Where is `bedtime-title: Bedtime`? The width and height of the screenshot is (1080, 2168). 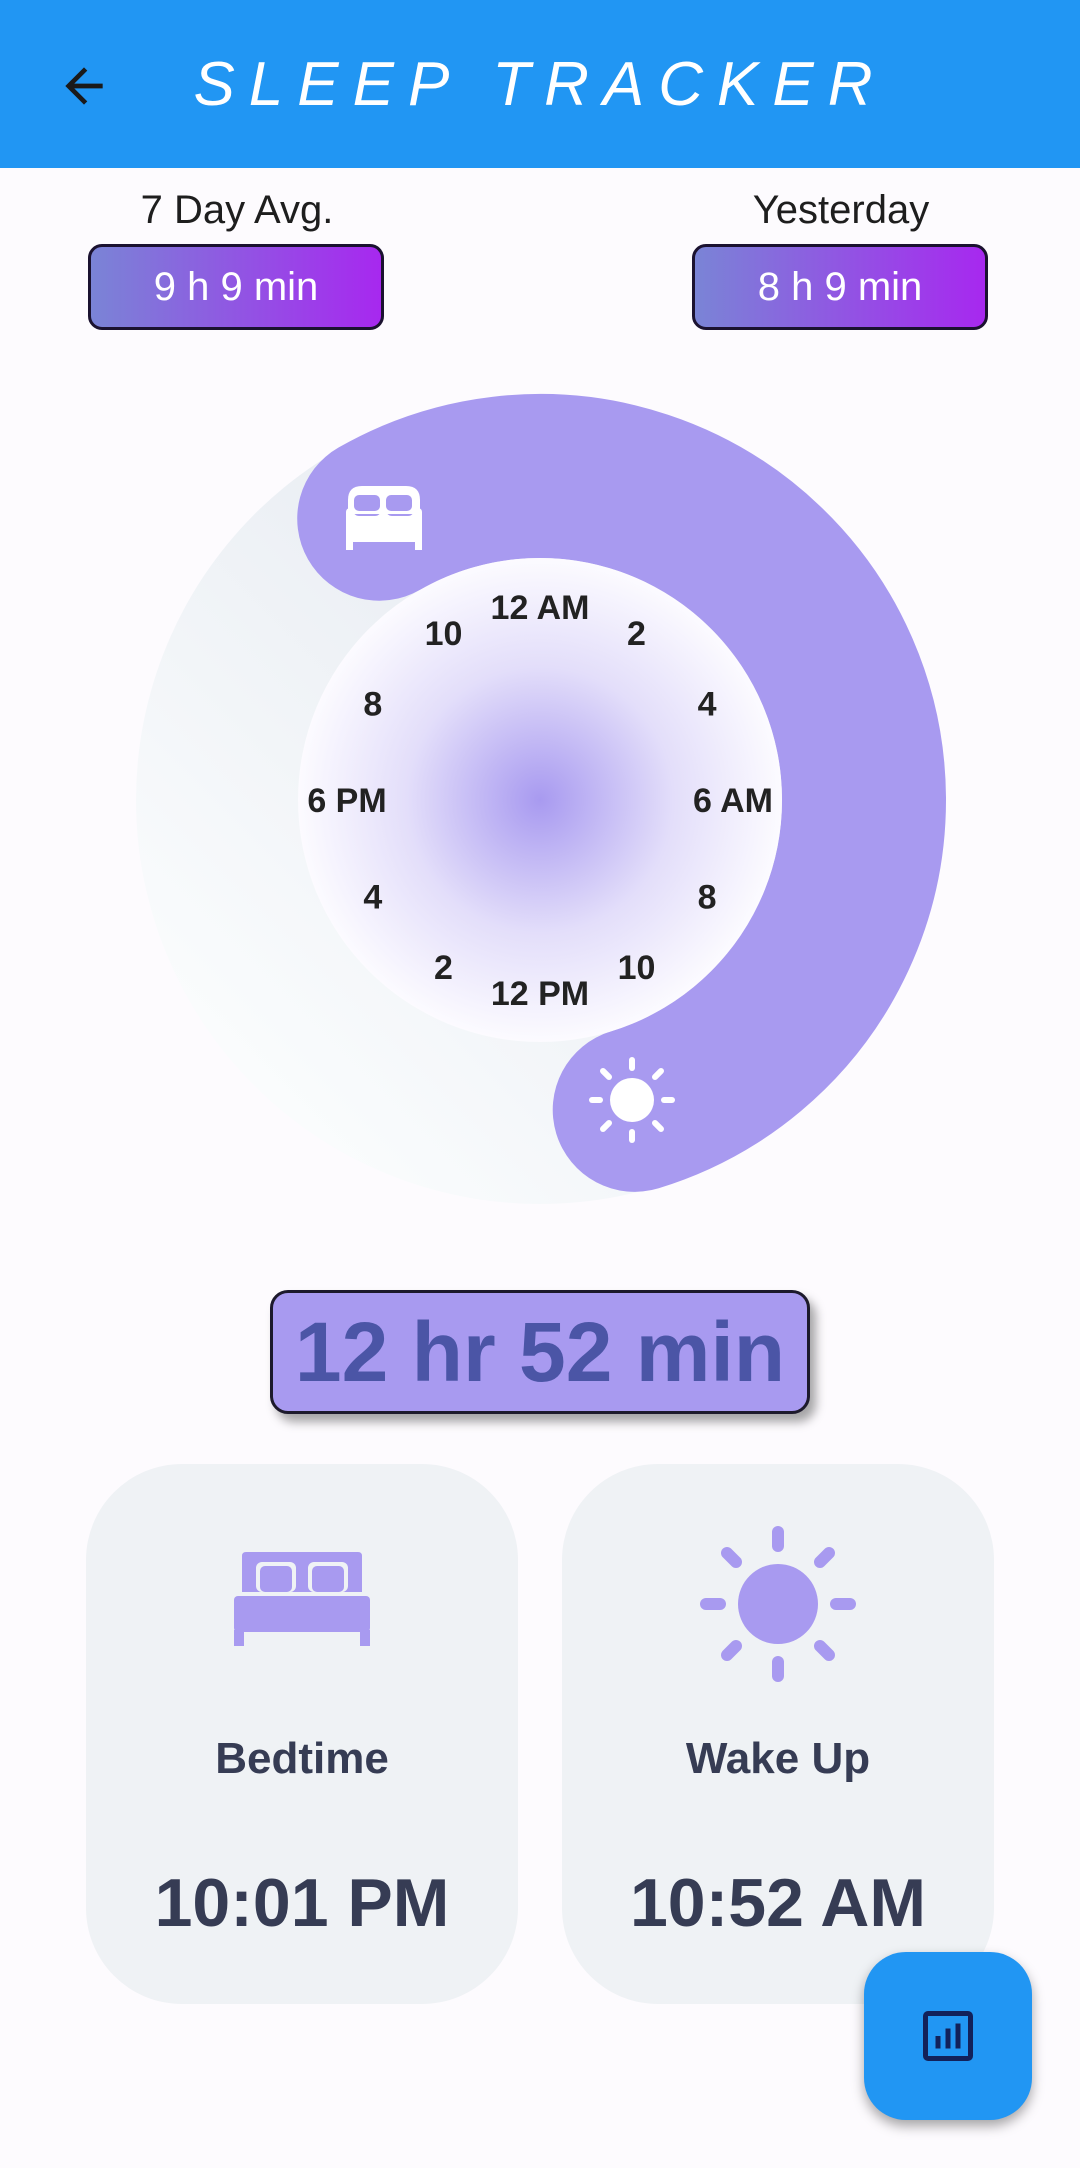
bedtime-title: Bedtime is located at coordinates (302, 1758).